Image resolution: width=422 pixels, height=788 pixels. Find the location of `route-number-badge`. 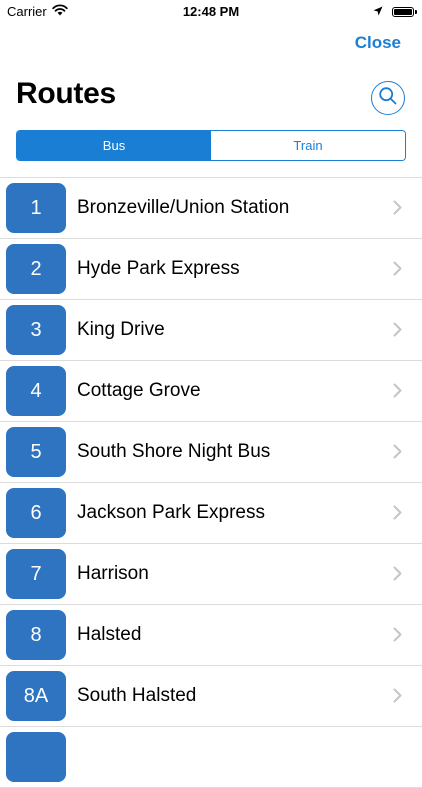

route-number-badge is located at coordinates (36, 757).